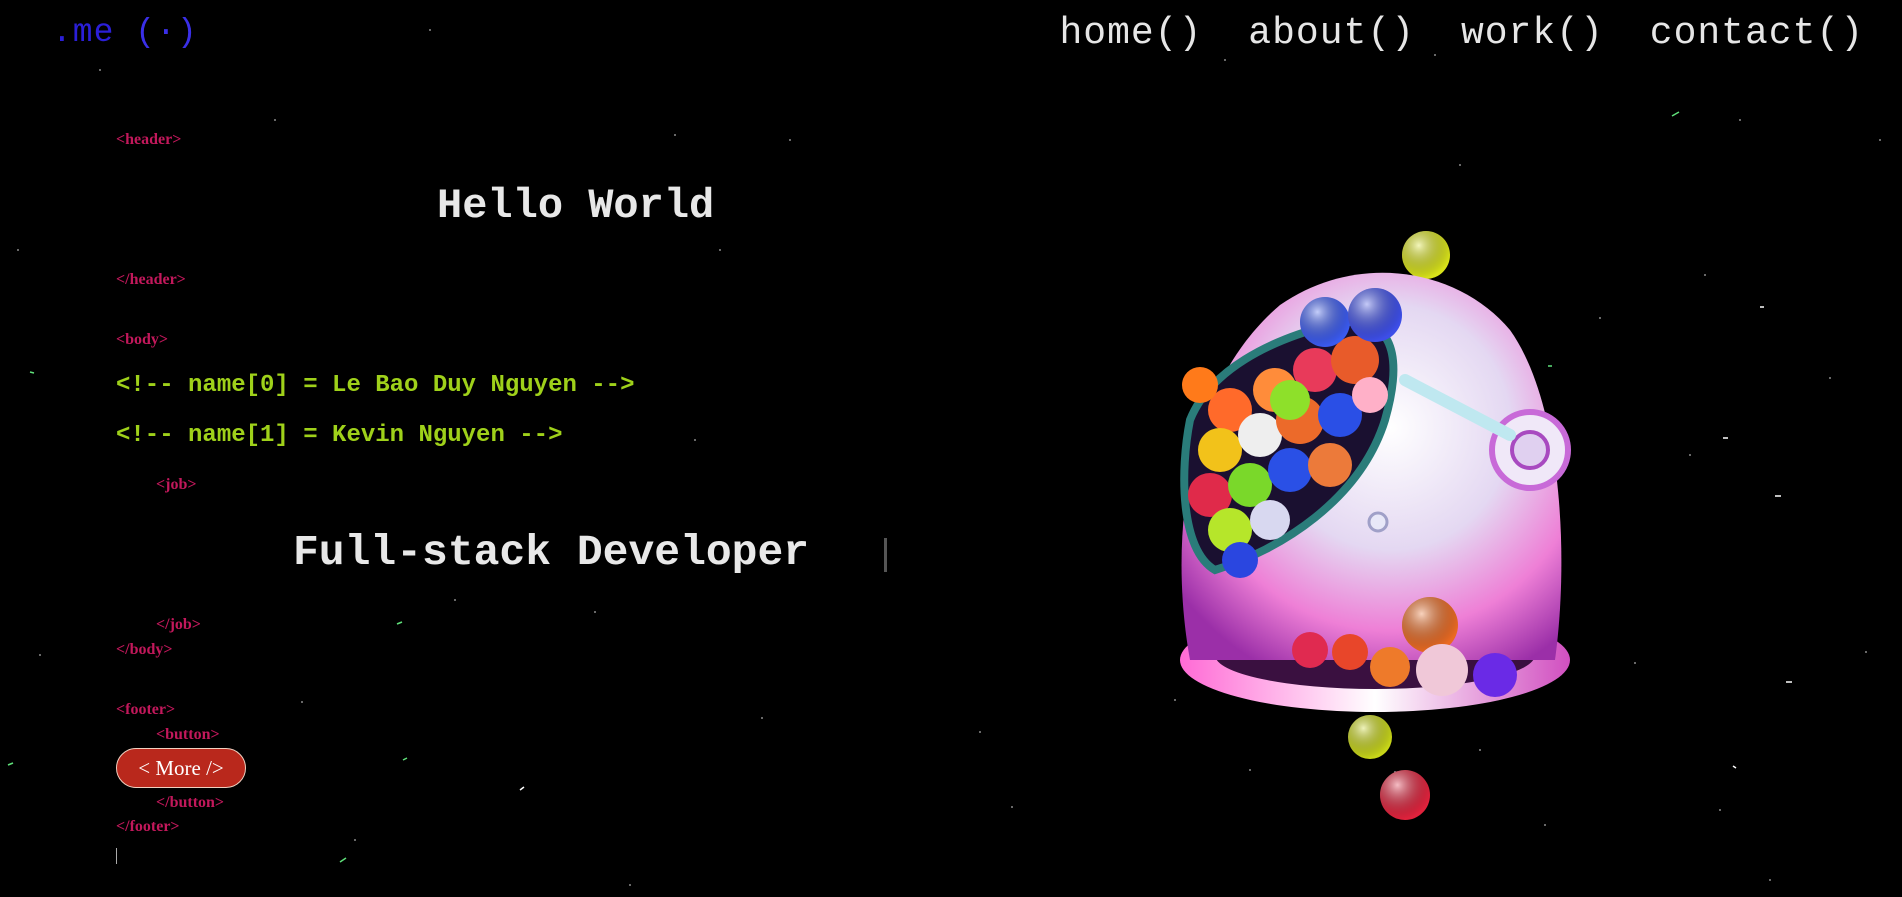  I want to click on header-close-tag: </header>, so click(151, 279).